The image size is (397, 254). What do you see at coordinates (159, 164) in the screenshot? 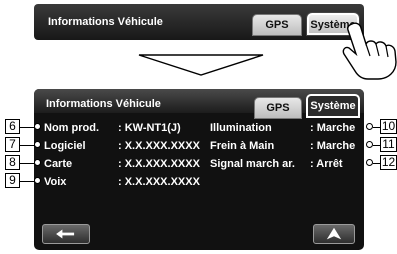
I see `value-carte: : X.X.XXX.XXXX` at bounding box center [159, 164].